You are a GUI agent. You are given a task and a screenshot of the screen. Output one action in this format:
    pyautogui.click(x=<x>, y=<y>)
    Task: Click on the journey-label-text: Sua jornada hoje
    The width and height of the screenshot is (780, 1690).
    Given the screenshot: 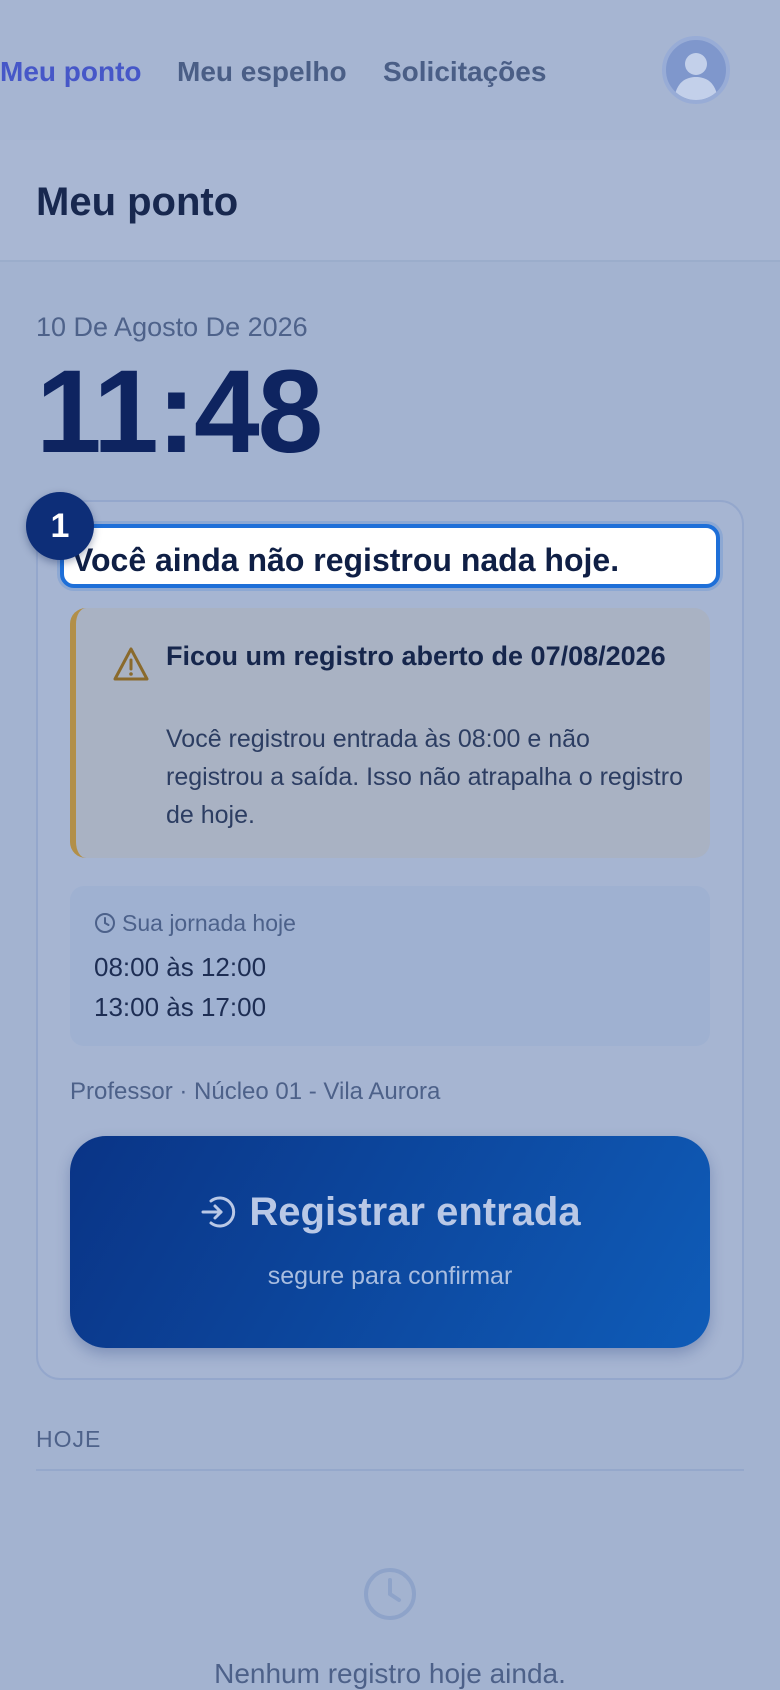 What is the action you would take?
    pyautogui.click(x=209, y=923)
    